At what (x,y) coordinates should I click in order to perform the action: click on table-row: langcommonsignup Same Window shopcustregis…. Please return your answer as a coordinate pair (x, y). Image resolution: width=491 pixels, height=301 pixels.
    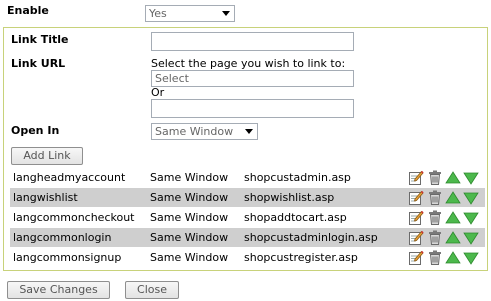
    Looking at the image, I should click on (247, 257).